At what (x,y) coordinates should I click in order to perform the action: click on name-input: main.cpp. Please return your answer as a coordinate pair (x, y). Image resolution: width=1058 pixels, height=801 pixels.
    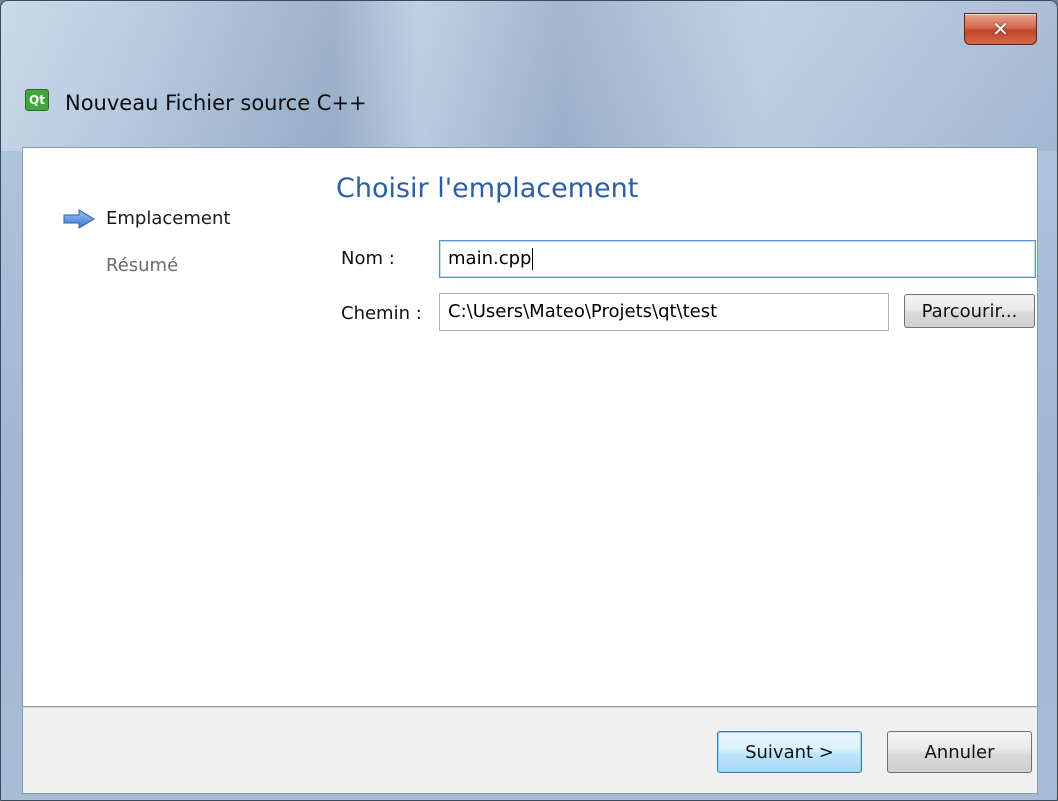
    Looking at the image, I should click on (737, 259).